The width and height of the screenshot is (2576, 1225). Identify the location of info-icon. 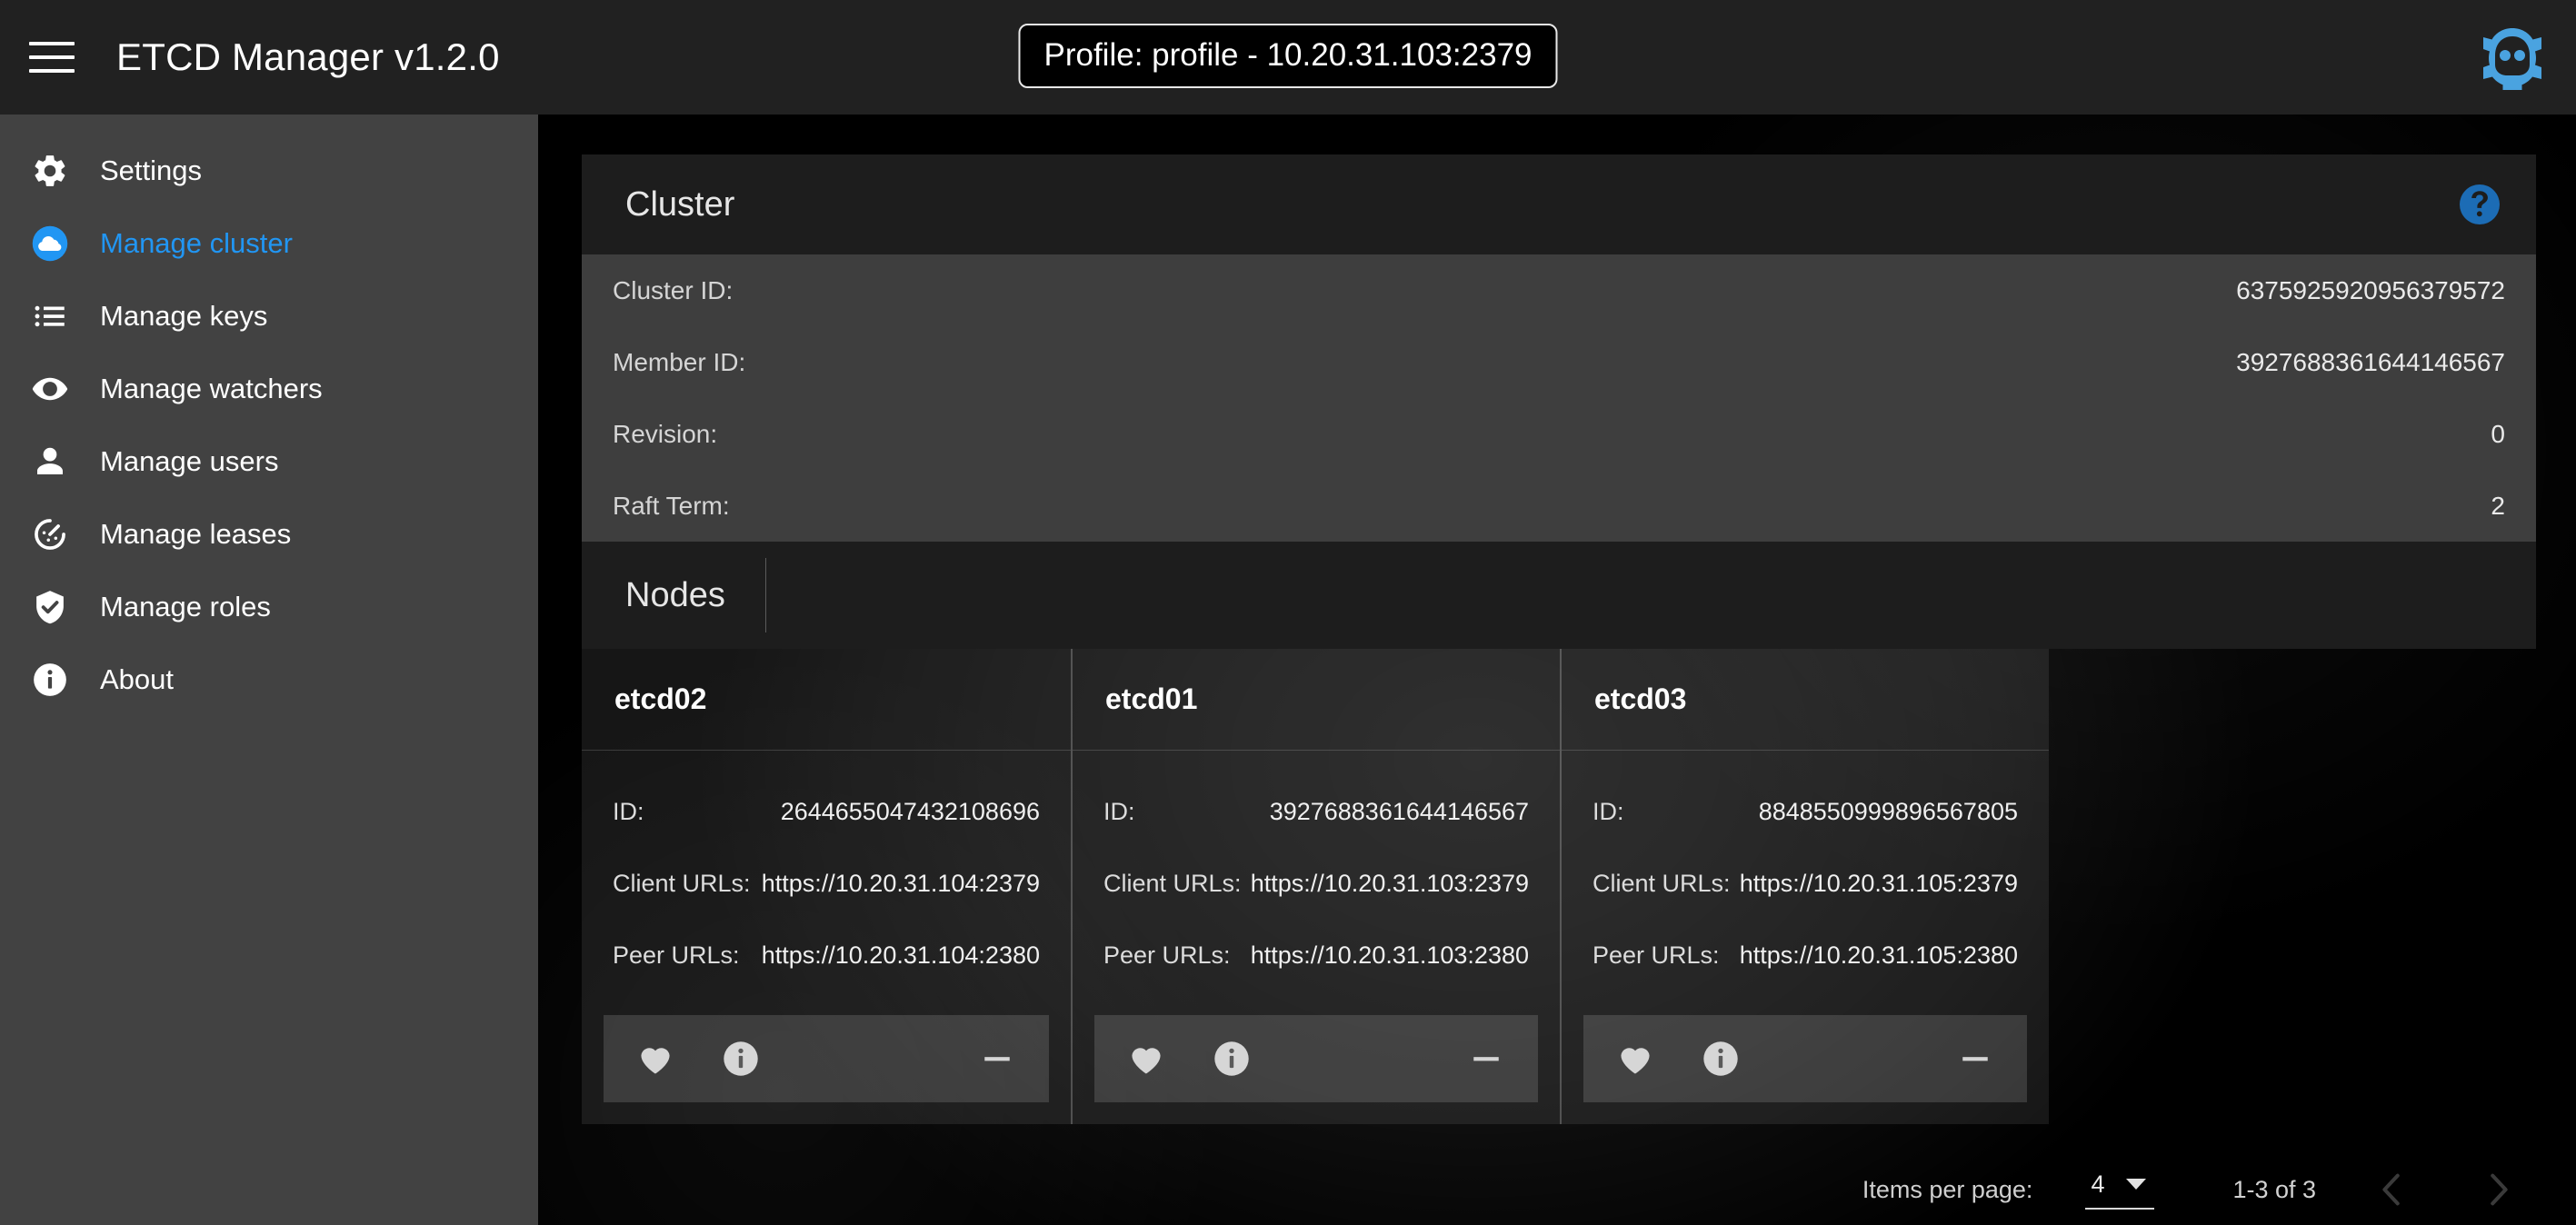
(50, 680).